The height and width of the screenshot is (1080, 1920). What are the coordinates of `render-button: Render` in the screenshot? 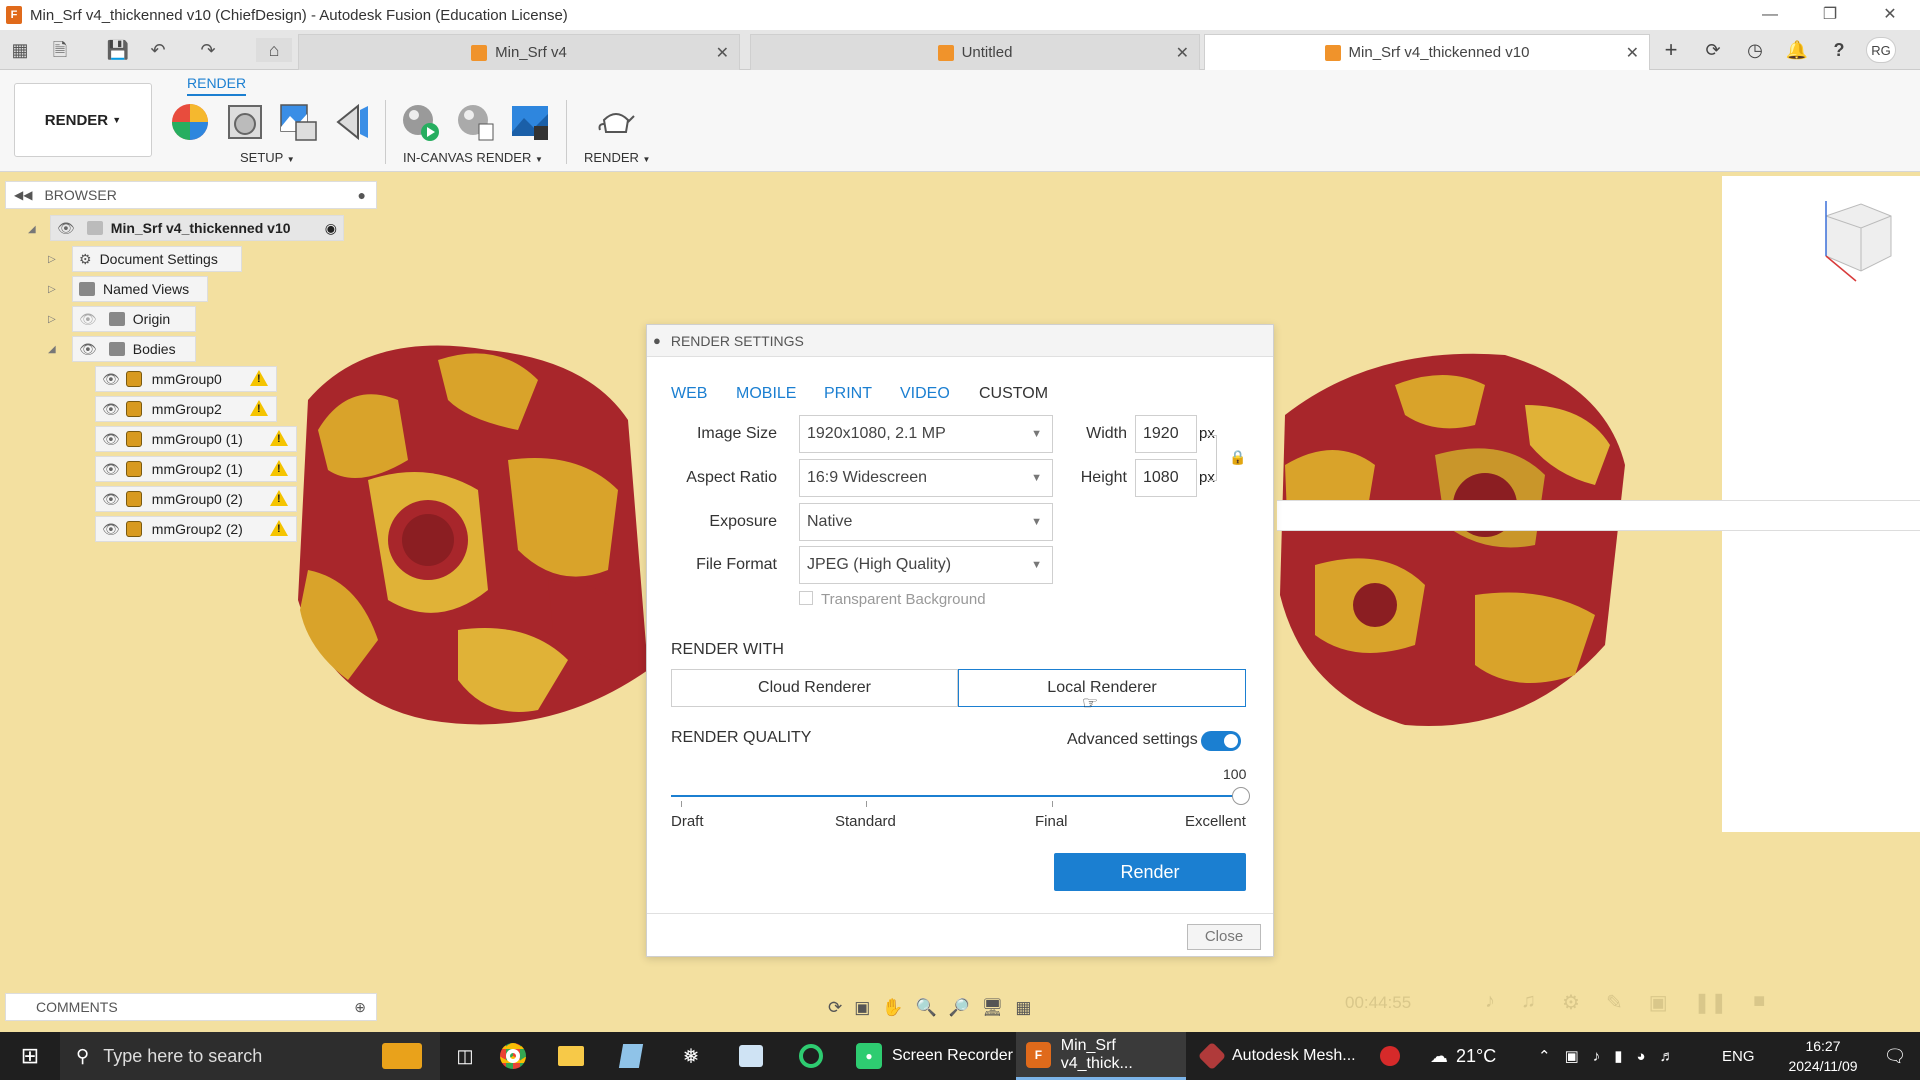 It's located at (1150, 872).